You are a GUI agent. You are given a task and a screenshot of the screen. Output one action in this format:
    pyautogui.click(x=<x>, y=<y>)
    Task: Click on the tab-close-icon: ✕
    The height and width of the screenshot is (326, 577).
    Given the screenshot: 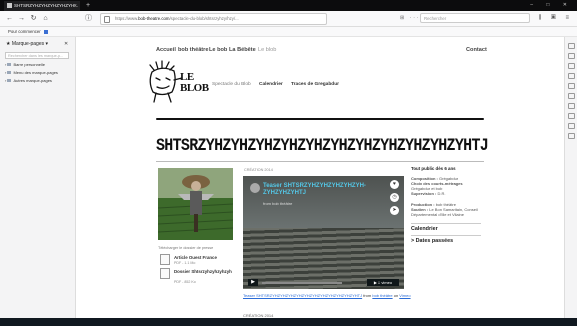 What is the action you would take?
    pyautogui.click(x=75, y=6)
    